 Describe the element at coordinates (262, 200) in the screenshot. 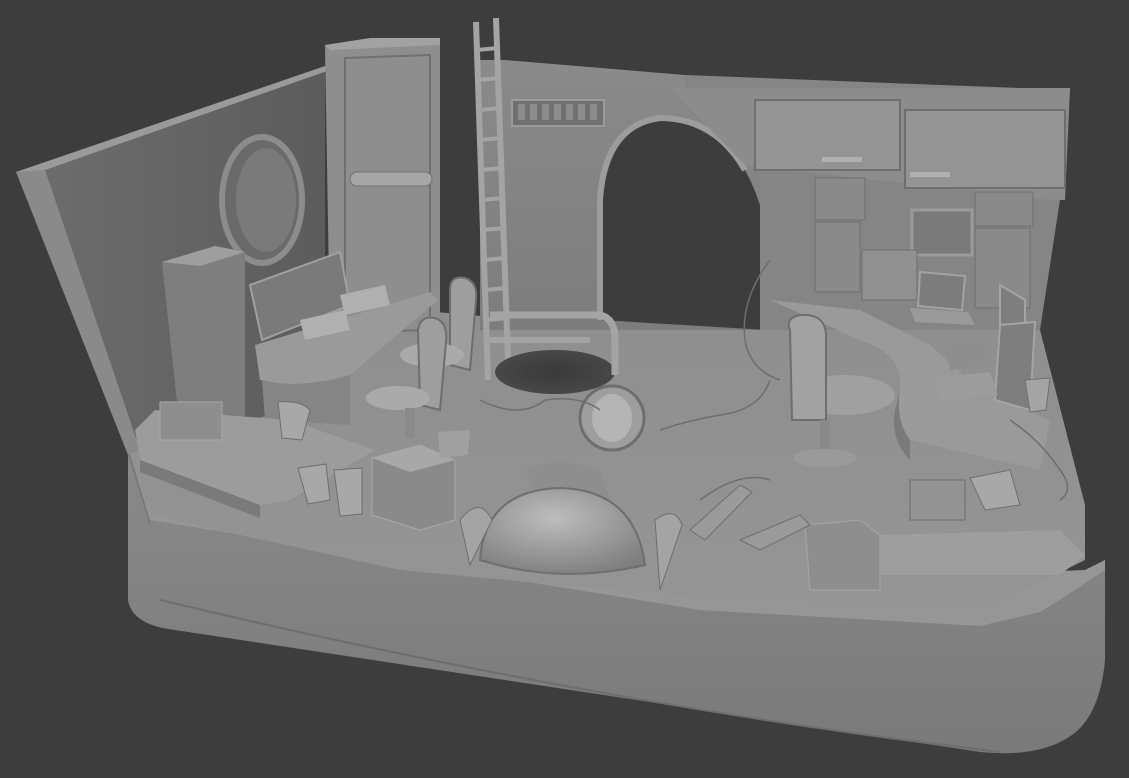

I see `porthole-window` at that location.